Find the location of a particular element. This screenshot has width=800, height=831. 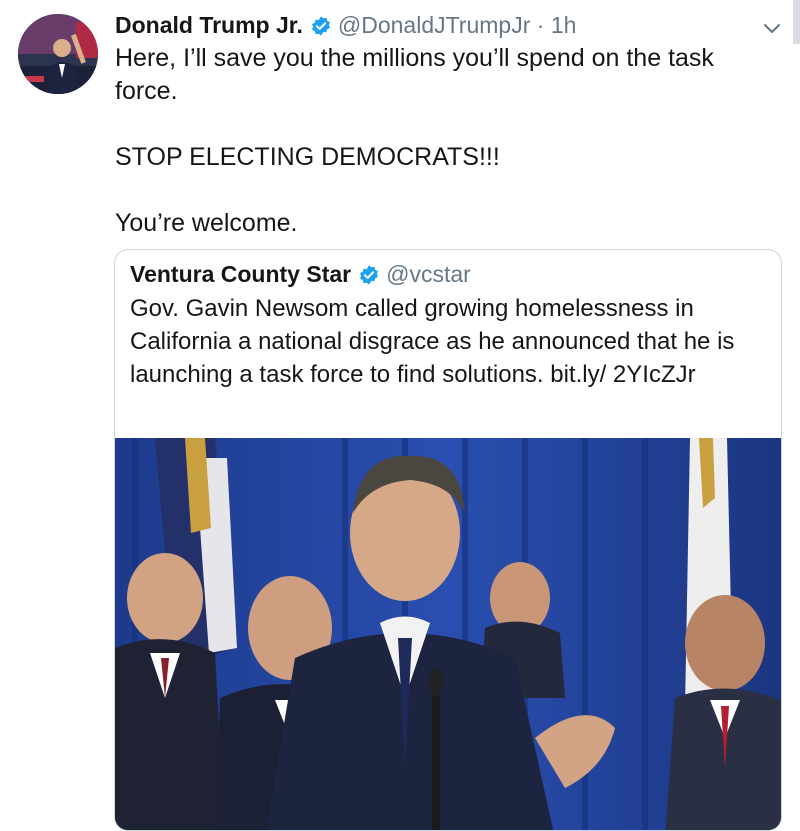

avatar-photo is located at coordinates (58, 54).